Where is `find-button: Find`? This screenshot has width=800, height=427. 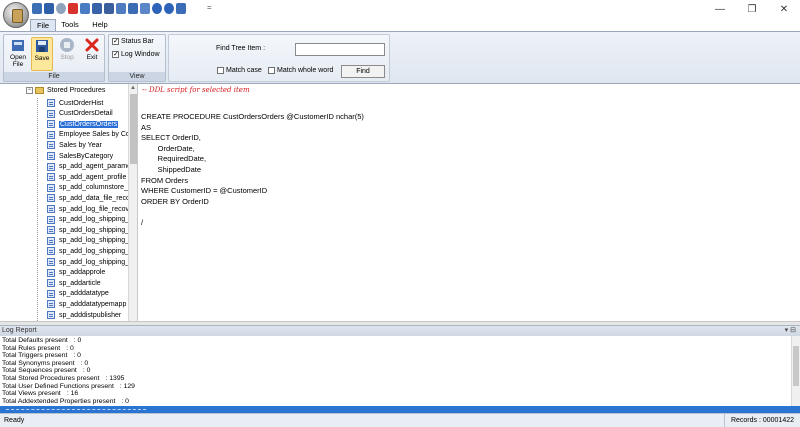
find-button: Find is located at coordinates (363, 71).